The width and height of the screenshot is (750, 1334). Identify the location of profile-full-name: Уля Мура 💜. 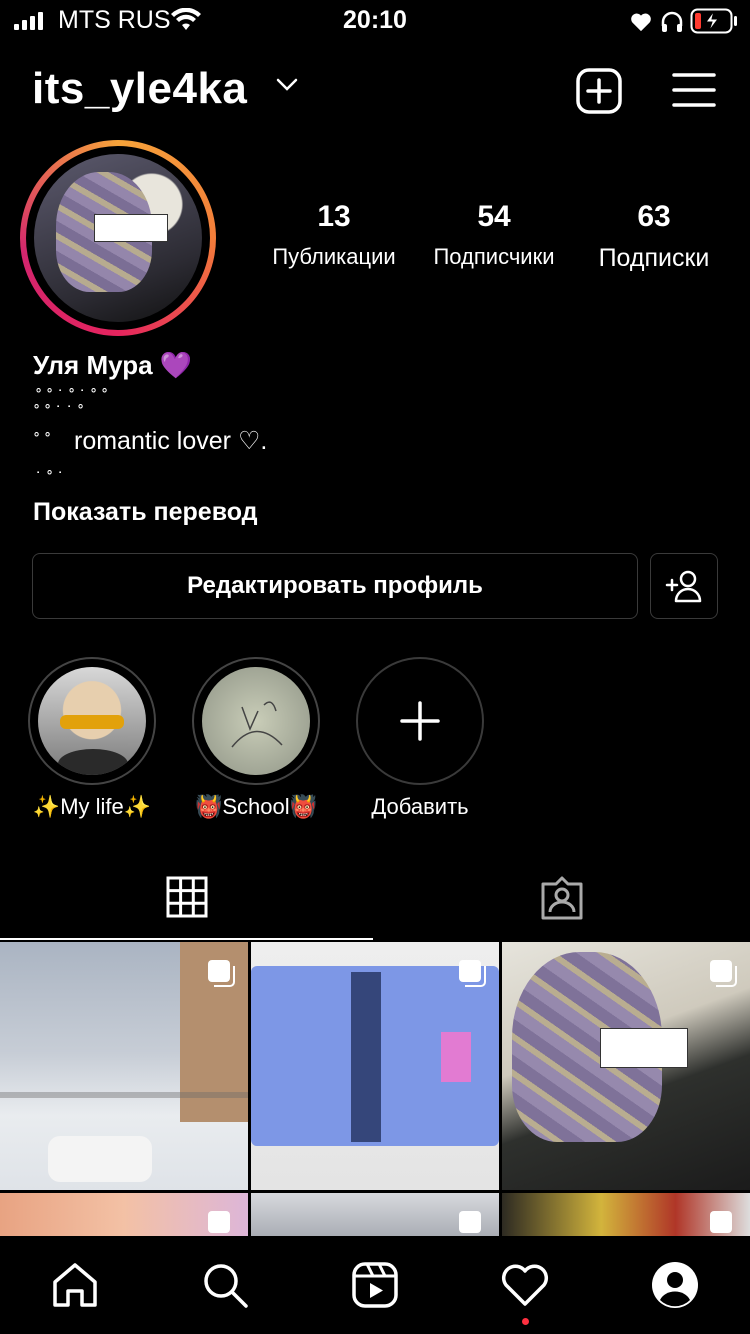
(113, 365).